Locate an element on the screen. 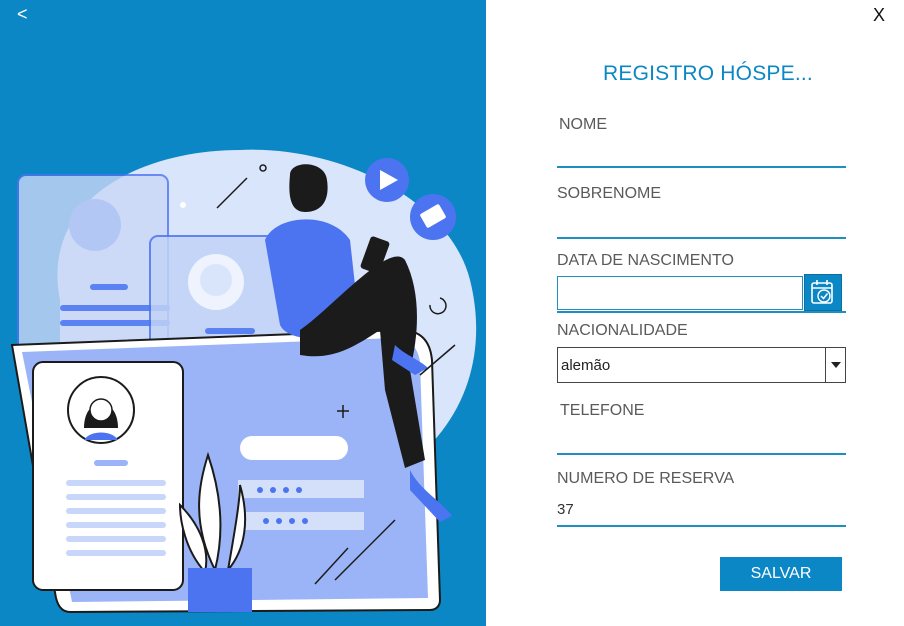  telefone-label: TELEFONE is located at coordinates (602, 410).